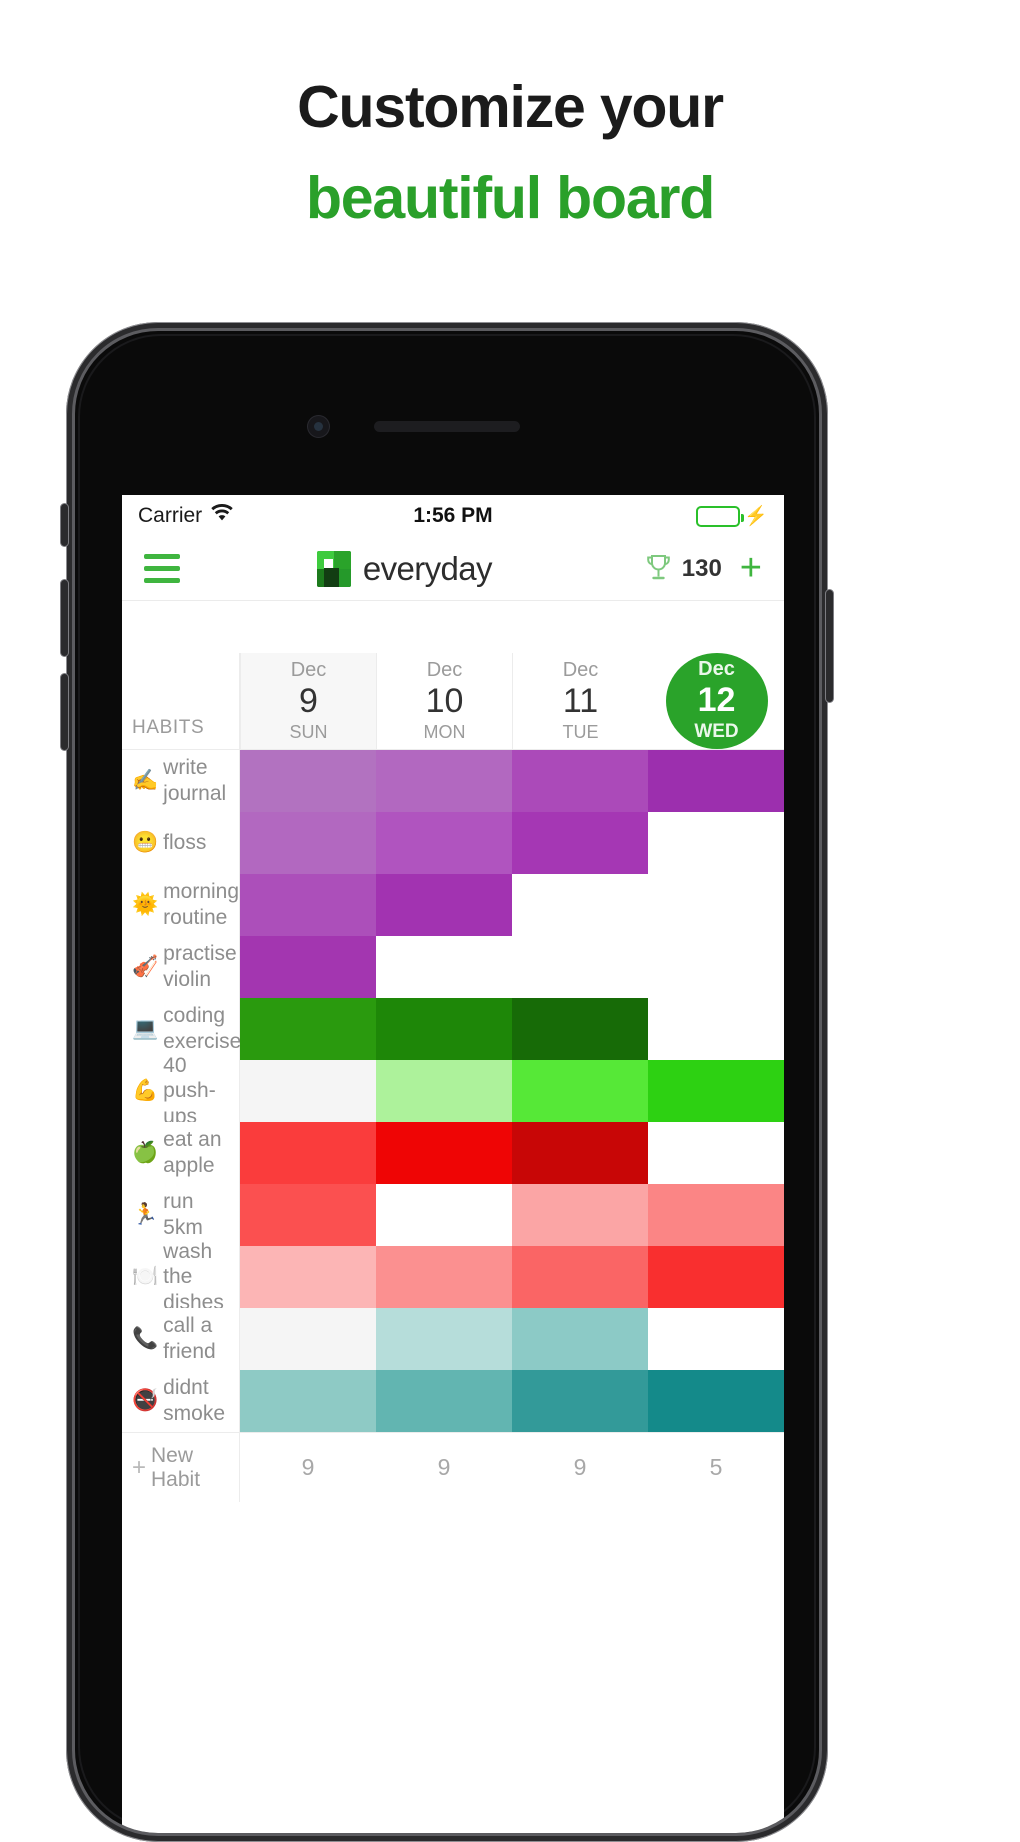  What do you see at coordinates (64, 525) in the screenshot?
I see `silent-switch` at bounding box center [64, 525].